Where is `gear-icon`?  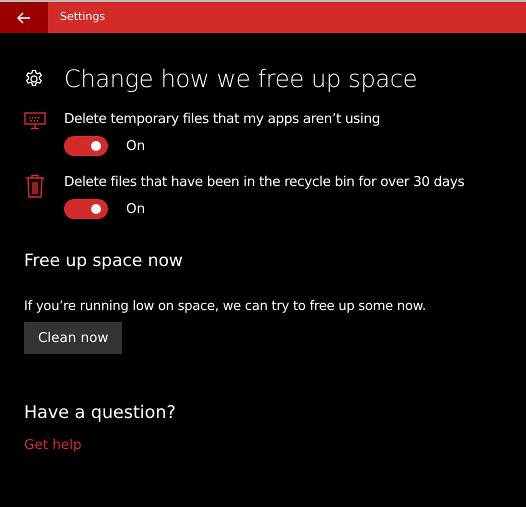 gear-icon is located at coordinates (34, 79).